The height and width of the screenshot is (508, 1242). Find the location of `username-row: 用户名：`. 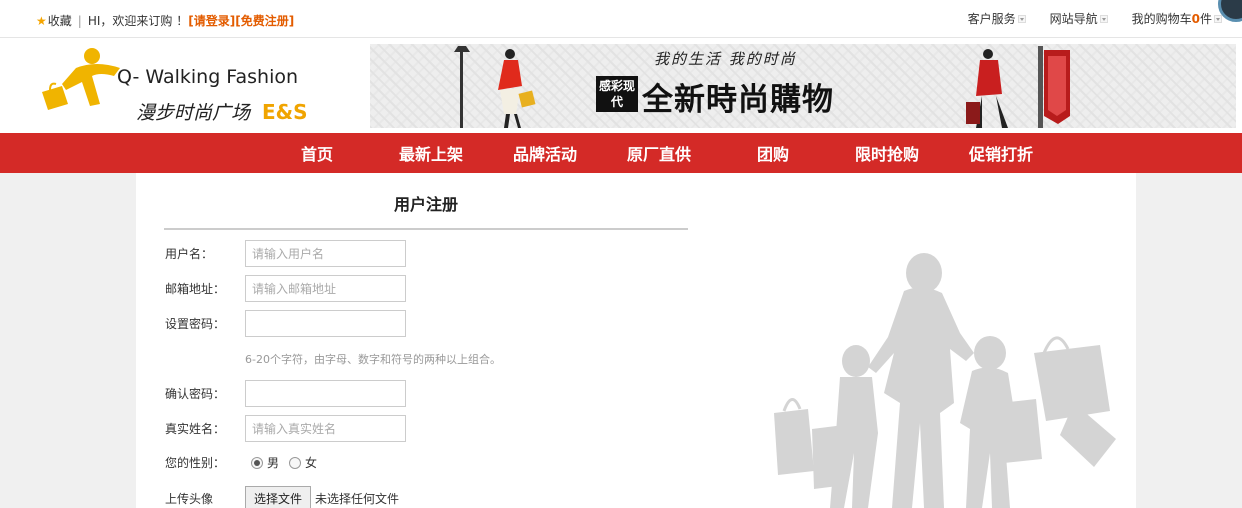

username-row: 用户名： is located at coordinates (285, 253).